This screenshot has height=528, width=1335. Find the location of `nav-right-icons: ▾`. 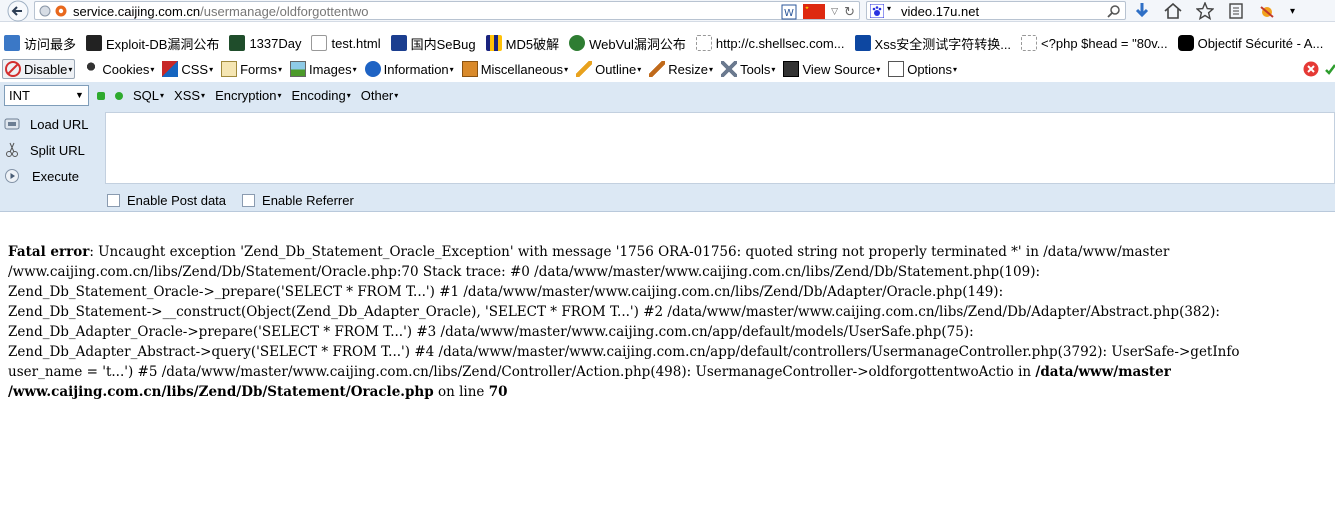

nav-right-icons: ▾ is located at coordinates (1214, 11).